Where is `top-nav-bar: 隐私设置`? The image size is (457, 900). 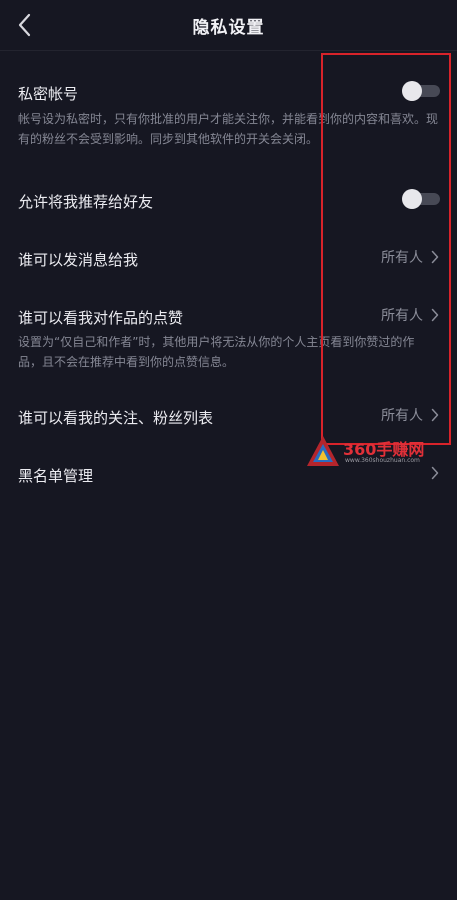
top-nav-bar: 隐私设置 is located at coordinates (228, 25).